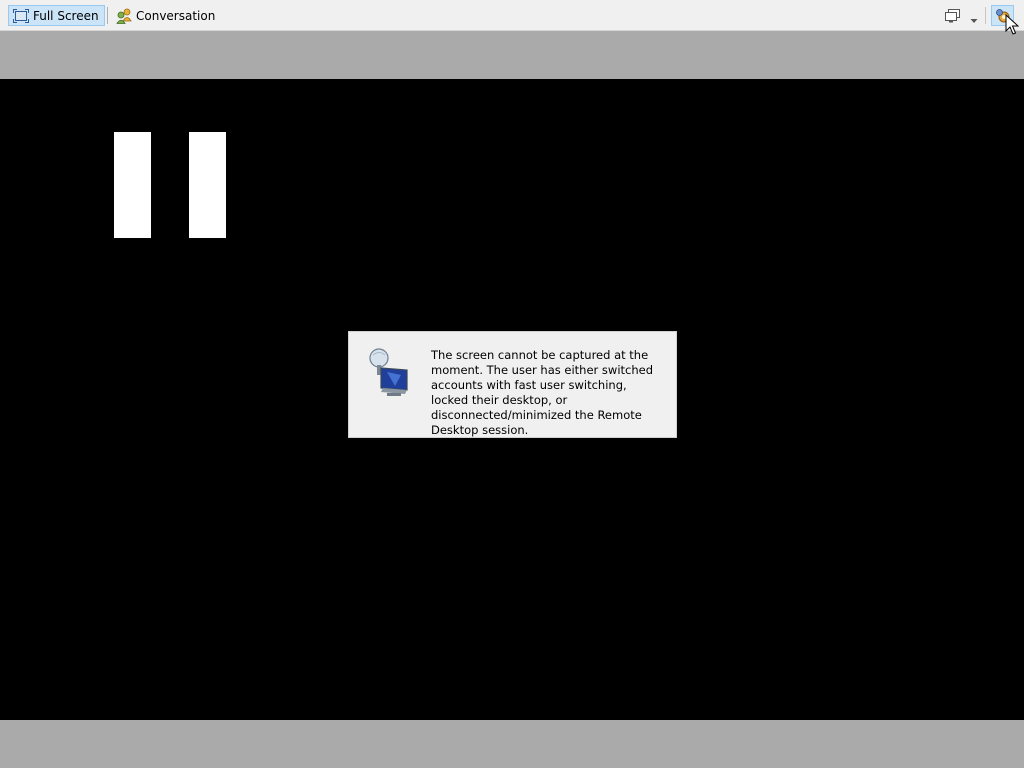 The width and height of the screenshot is (1024, 768). I want to click on chevron-down-icon, so click(974, 20).